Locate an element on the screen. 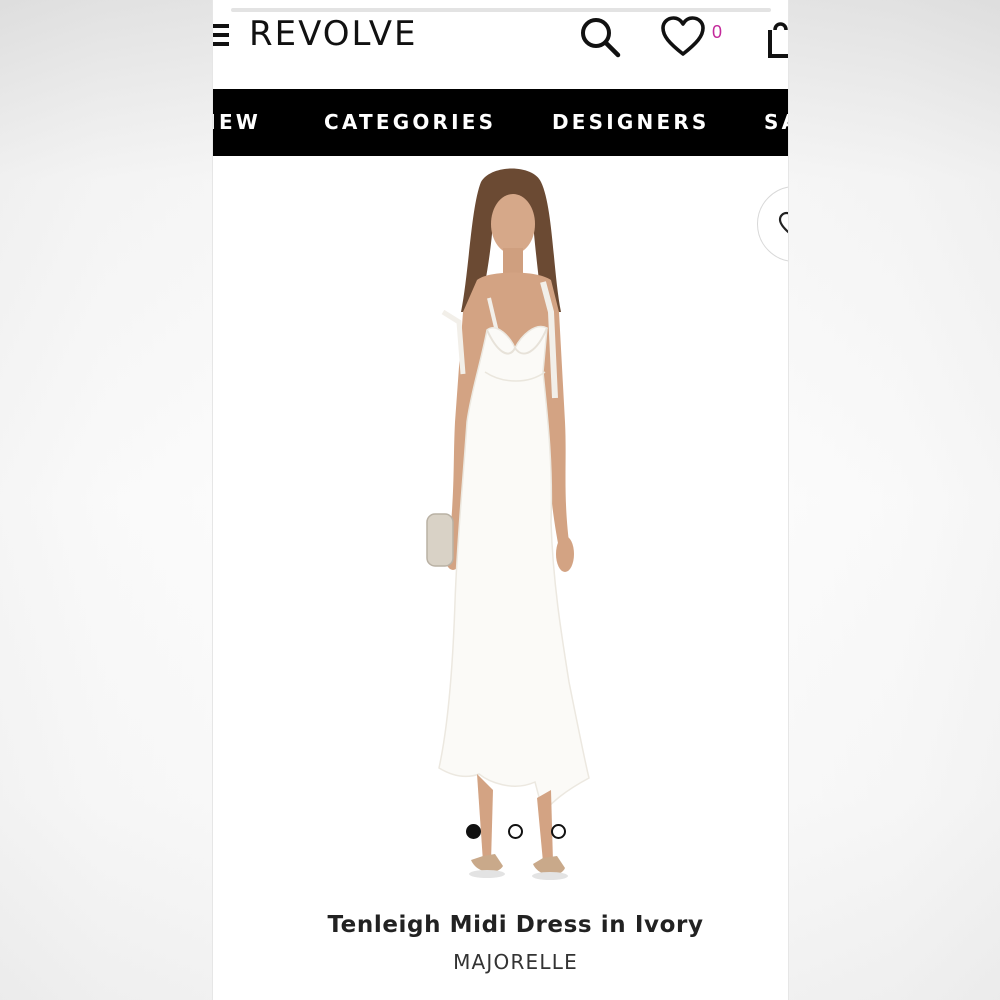 The image size is (1000, 1000). save-to-wishlist-button is located at coordinates (772, 224).